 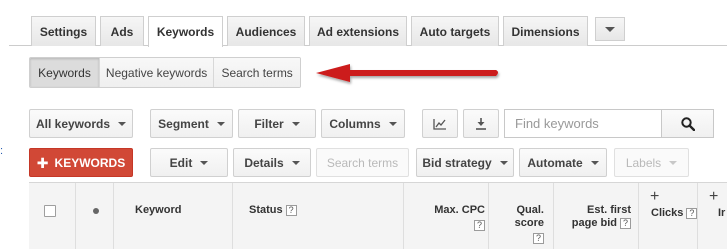 I want to click on search-button, so click(x=687, y=123).